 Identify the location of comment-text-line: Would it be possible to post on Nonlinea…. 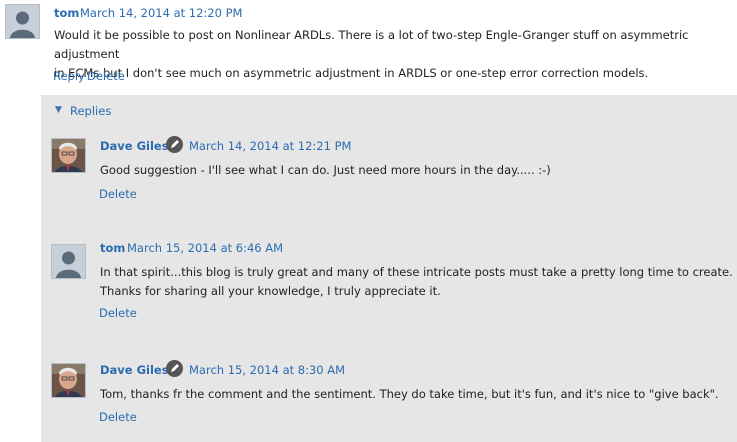
(371, 44).